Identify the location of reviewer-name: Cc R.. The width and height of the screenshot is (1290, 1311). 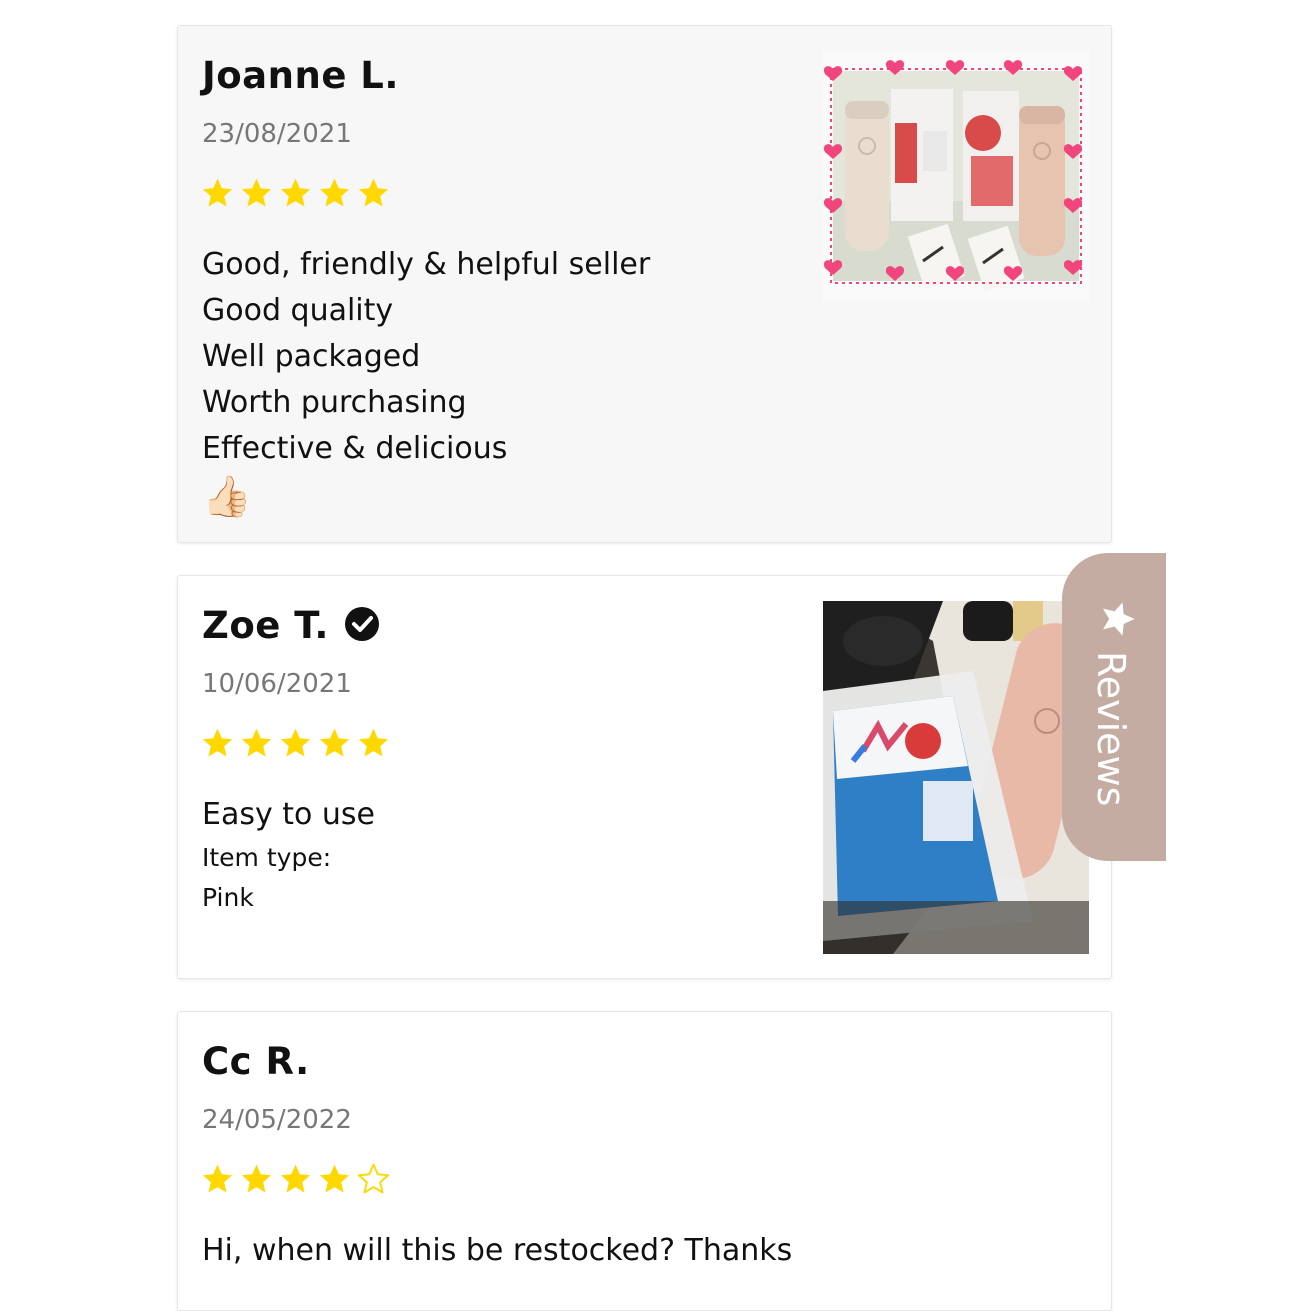
(256, 1061).